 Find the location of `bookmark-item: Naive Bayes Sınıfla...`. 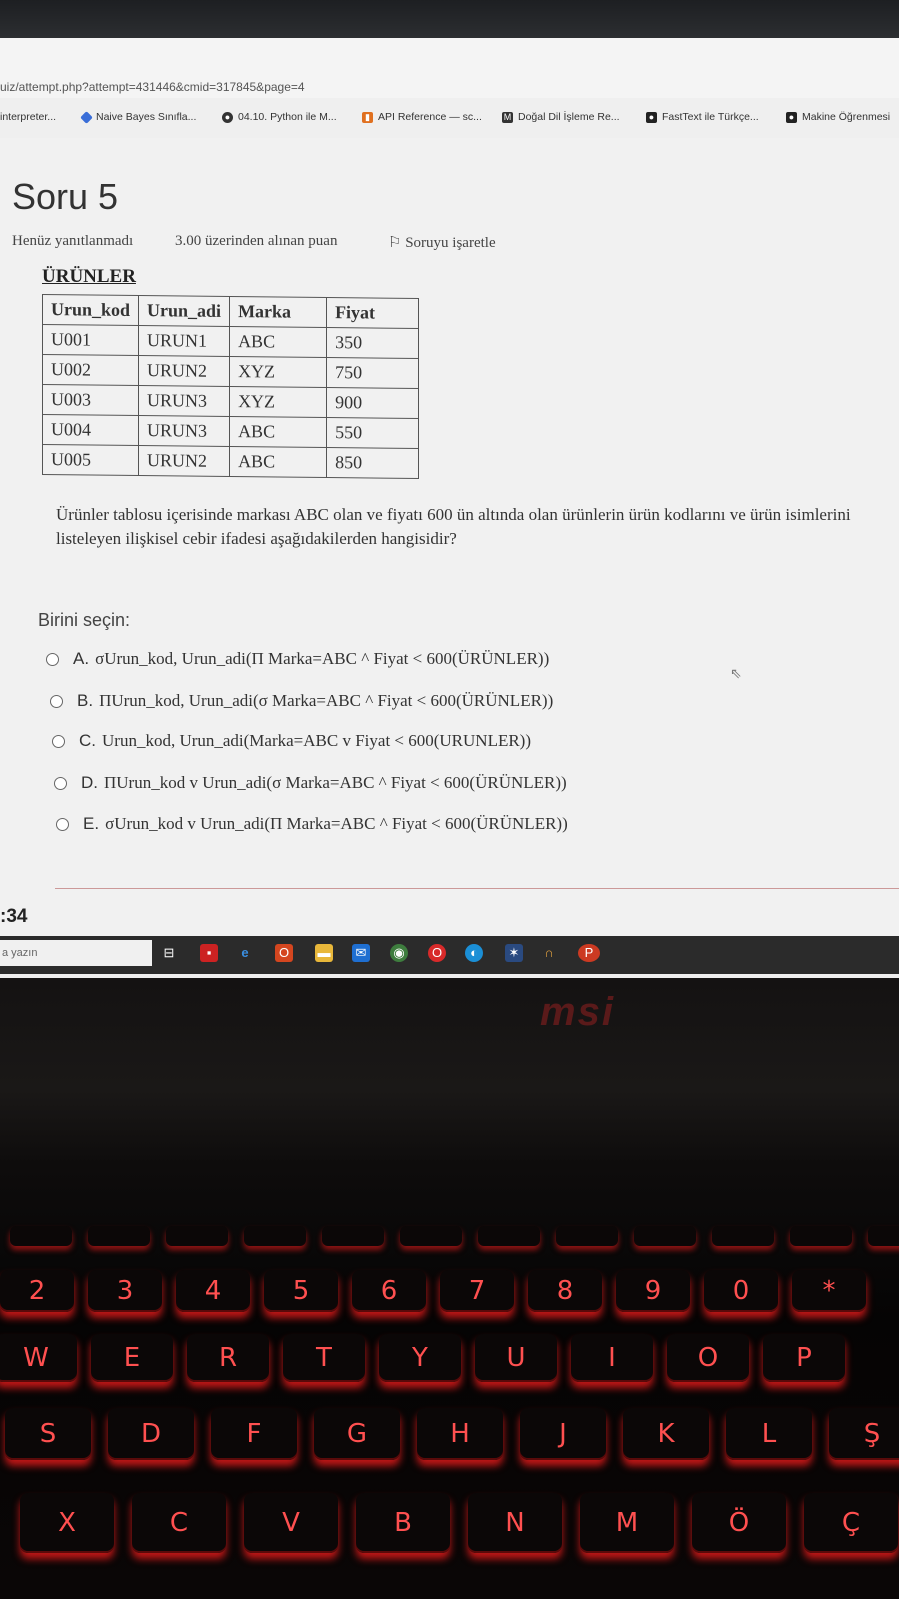

bookmark-item: Naive Bayes Sınıfla... is located at coordinates (138, 117).